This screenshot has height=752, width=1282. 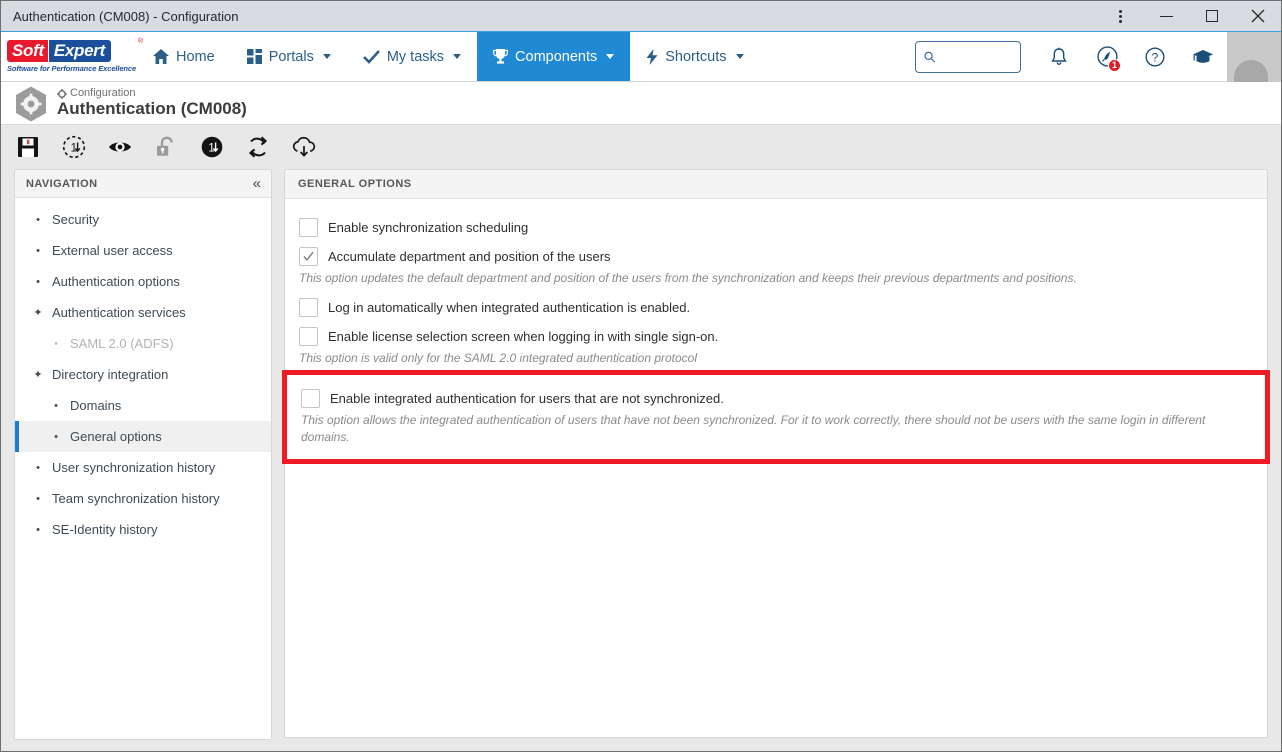 What do you see at coordinates (1120, 16) in the screenshot?
I see `window-menu-button` at bounding box center [1120, 16].